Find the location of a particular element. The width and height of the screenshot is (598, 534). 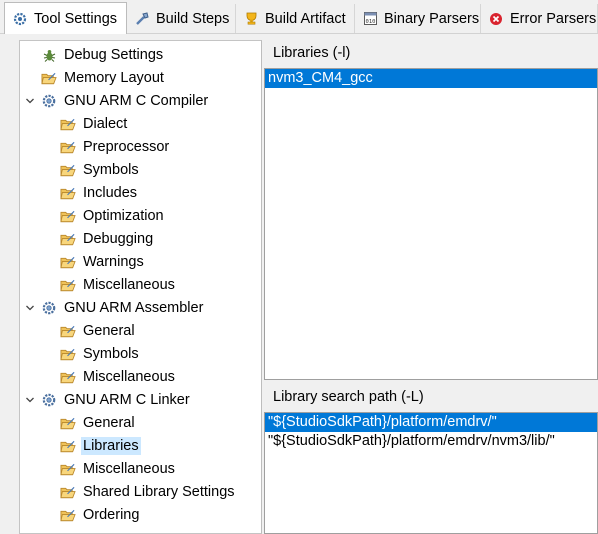

tree-item-label: Dialect is located at coordinates (105, 124).